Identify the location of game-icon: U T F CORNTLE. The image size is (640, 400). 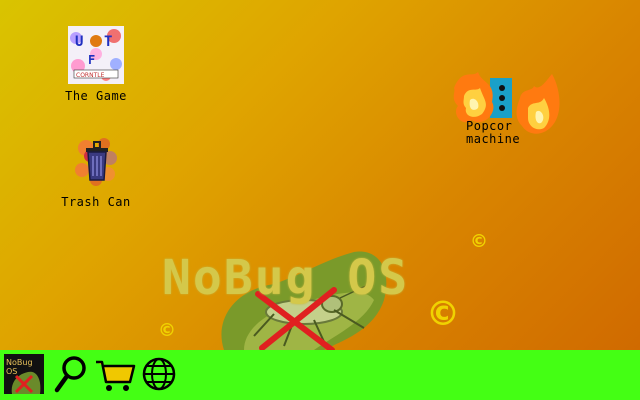
(96, 55).